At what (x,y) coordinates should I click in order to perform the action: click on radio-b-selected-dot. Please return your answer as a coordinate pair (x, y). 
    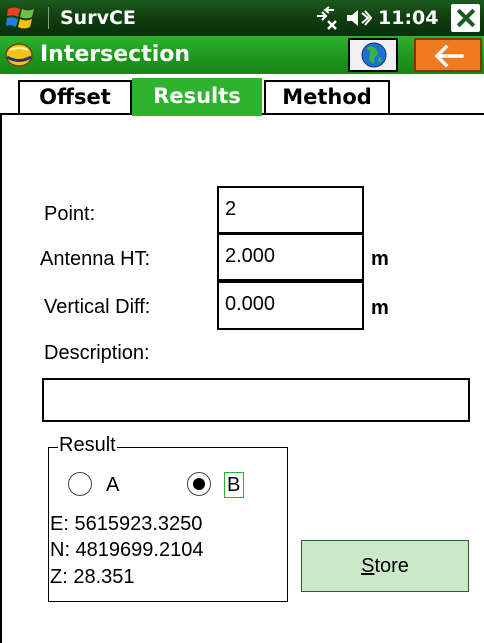
    Looking at the image, I should click on (199, 484).